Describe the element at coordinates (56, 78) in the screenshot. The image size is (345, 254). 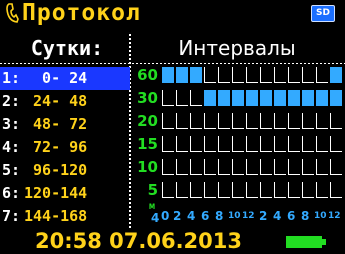
I see `day-row-range: 0- 24` at that location.